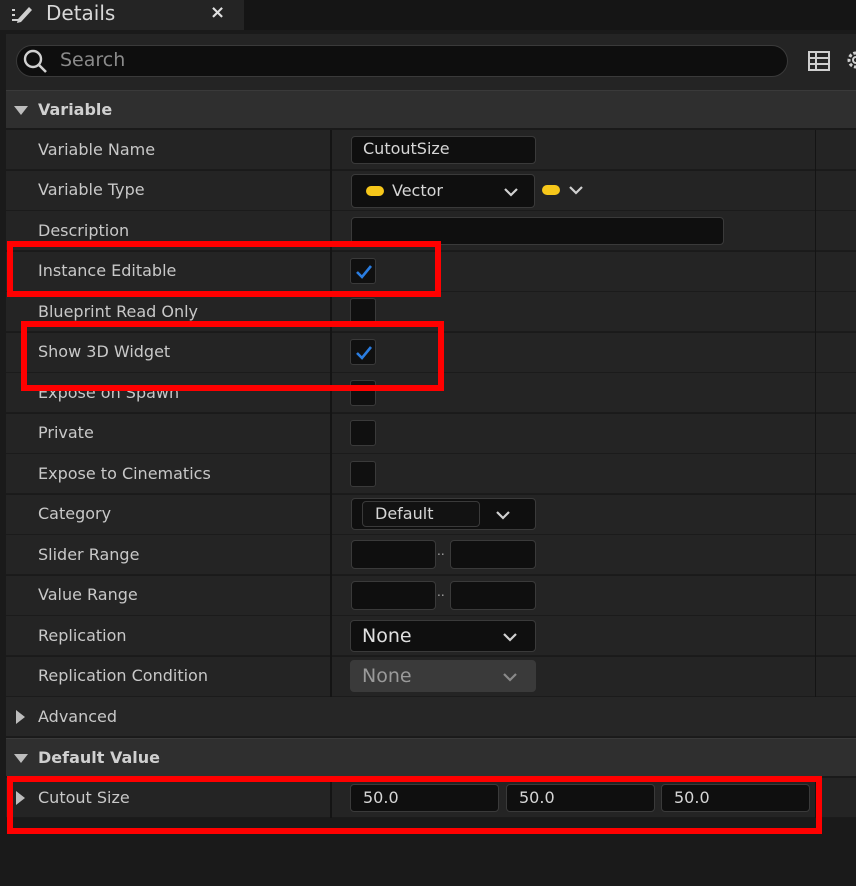 Image resolution: width=856 pixels, height=886 pixels. Describe the element at coordinates (387, 676) in the screenshot. I see `replication-condition-value: None` at that location.